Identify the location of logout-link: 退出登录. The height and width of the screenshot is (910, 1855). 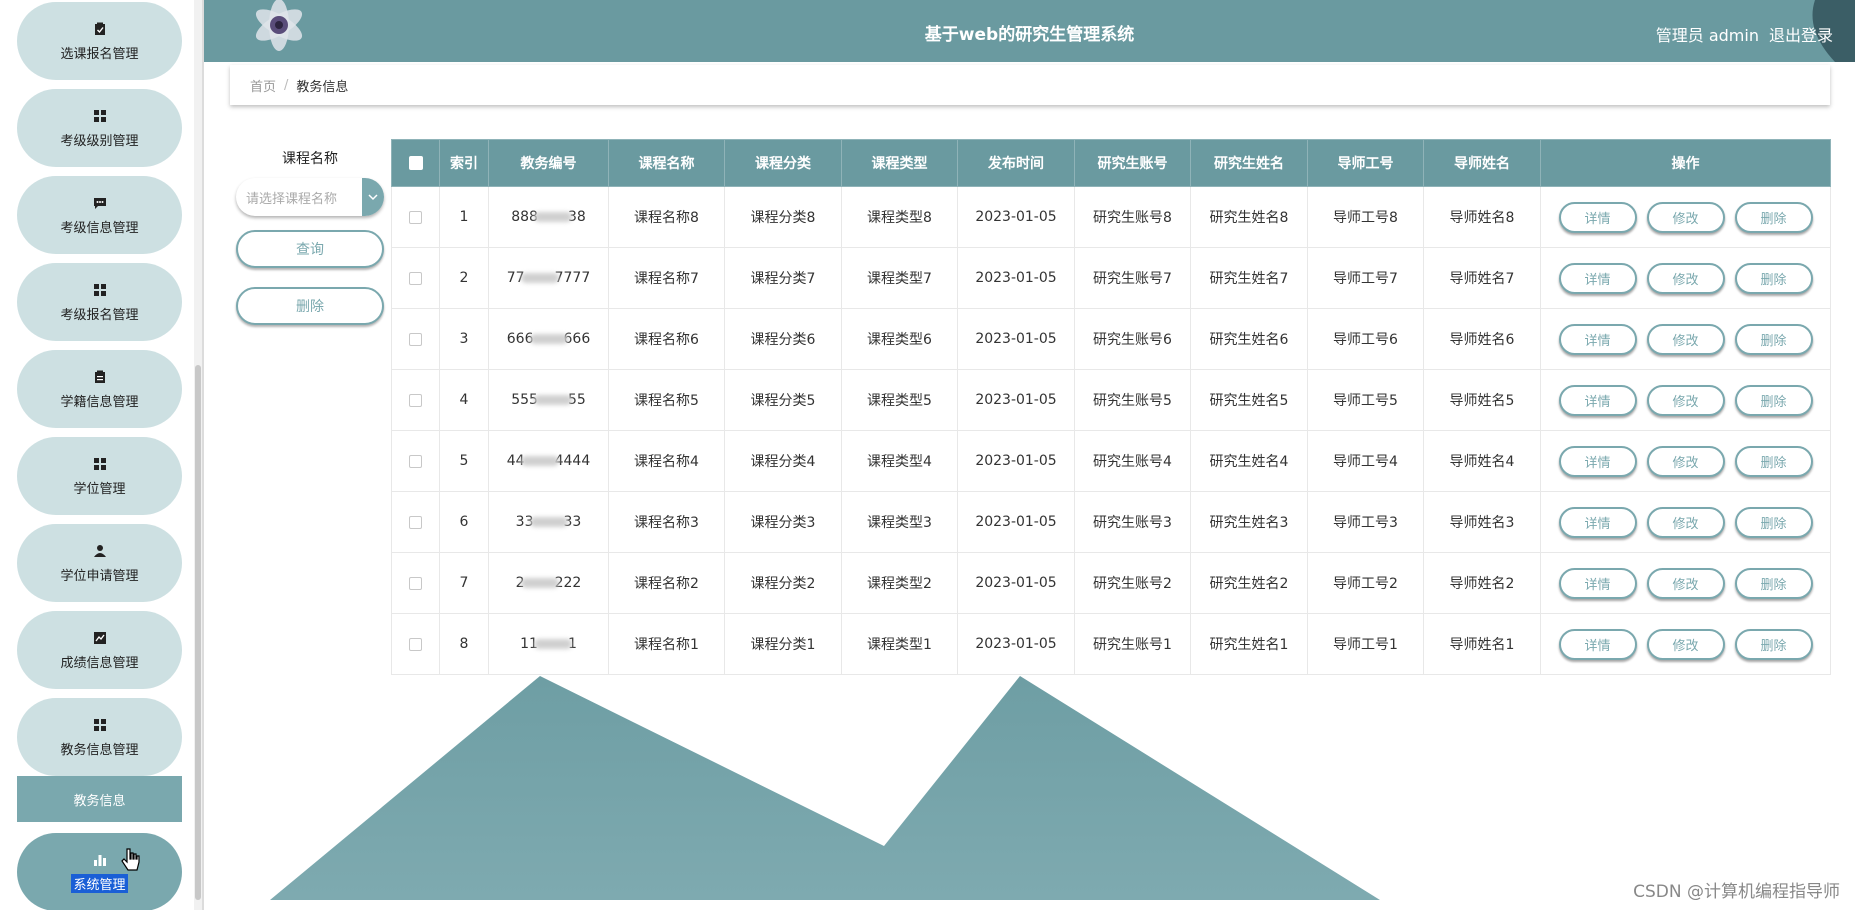
(1801, 34).